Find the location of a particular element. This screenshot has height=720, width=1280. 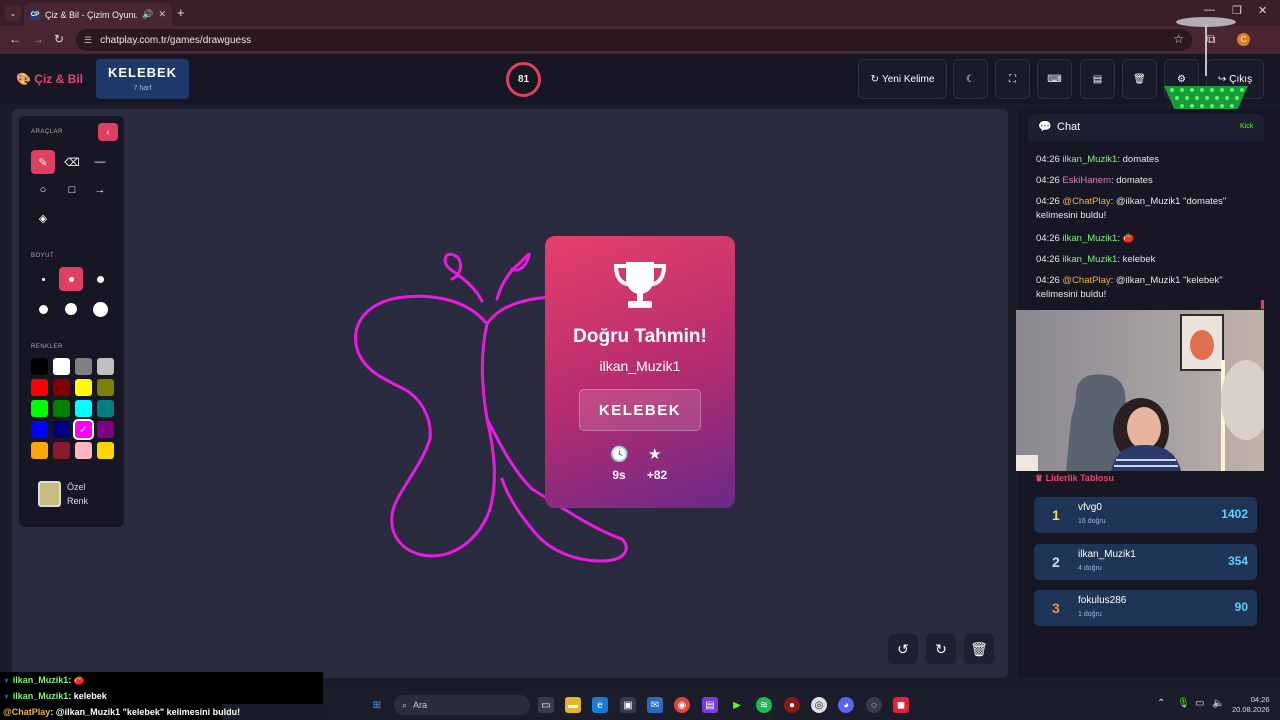

fullscreen-button: ⛶ is located at coordinates (1012, 79).